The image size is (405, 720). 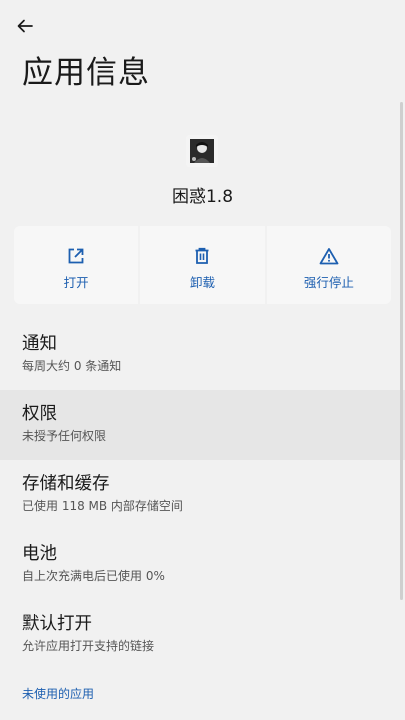 What do you see at coordinates (202, 565) in the screenshot?
I see `settings-item-battery: 电池 自上次充满电后已使用 0%` at bounding box center [202, 565].